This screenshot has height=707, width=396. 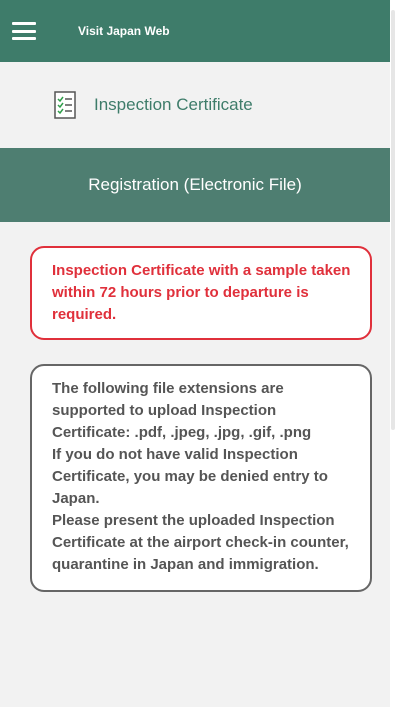 I want to click on brand-title: Visit Japan Web, so click(x=124, y=31).